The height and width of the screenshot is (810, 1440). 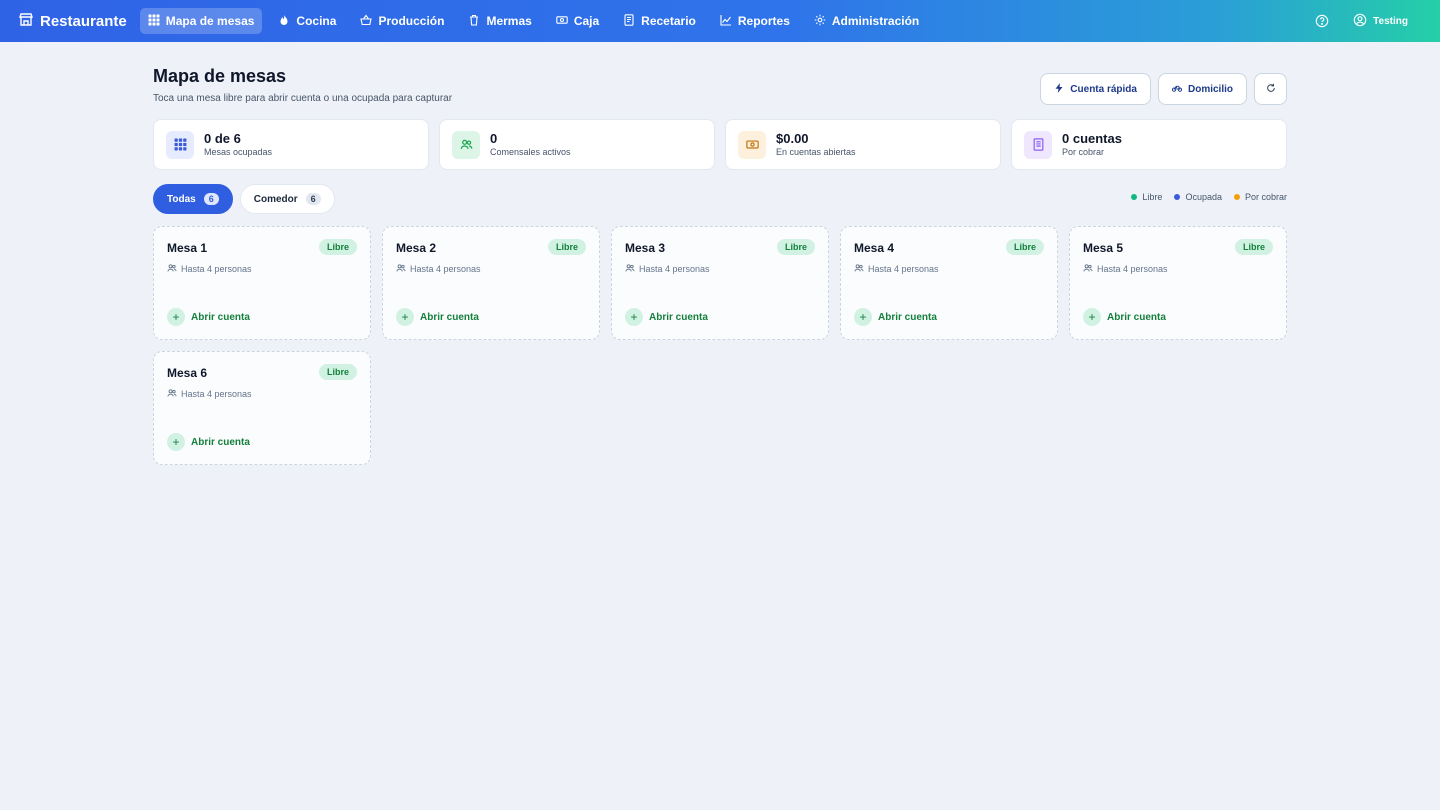 I want to click on flame-icon, so click(x=284, y=21).